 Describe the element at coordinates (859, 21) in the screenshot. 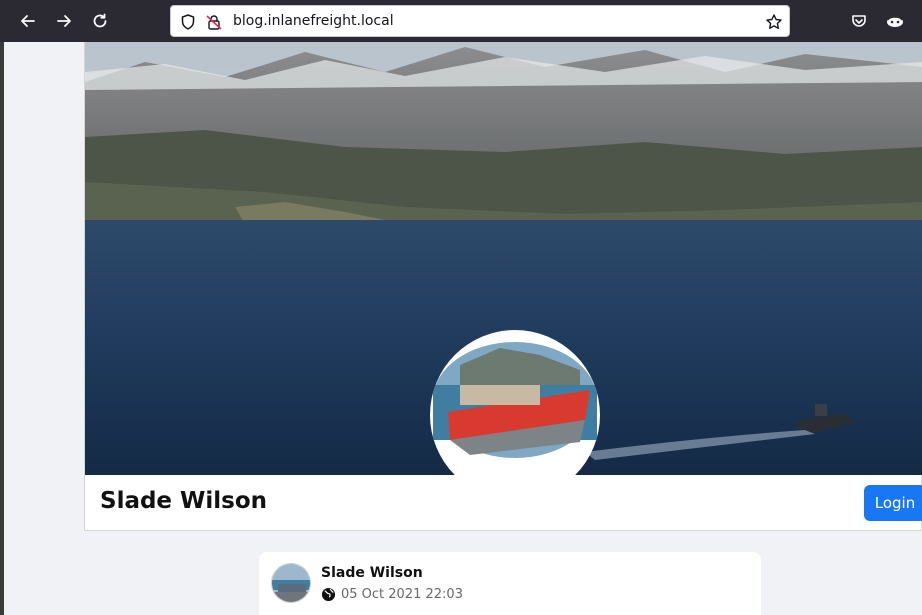

I see `pocket-icon` at that location.